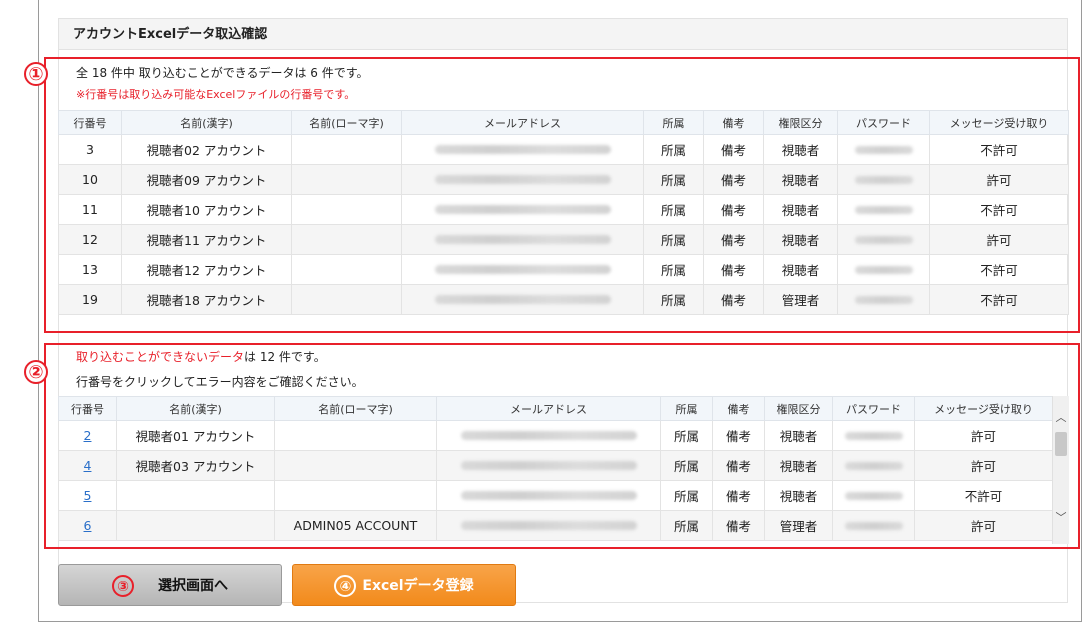 Image resolution: width=1084 pixels, height=624 pixels. Describe the element at coordinates (355, 525) in the screenshot. I see `name-roman-cell: ADMIN05 ACCOUNT` at that location.